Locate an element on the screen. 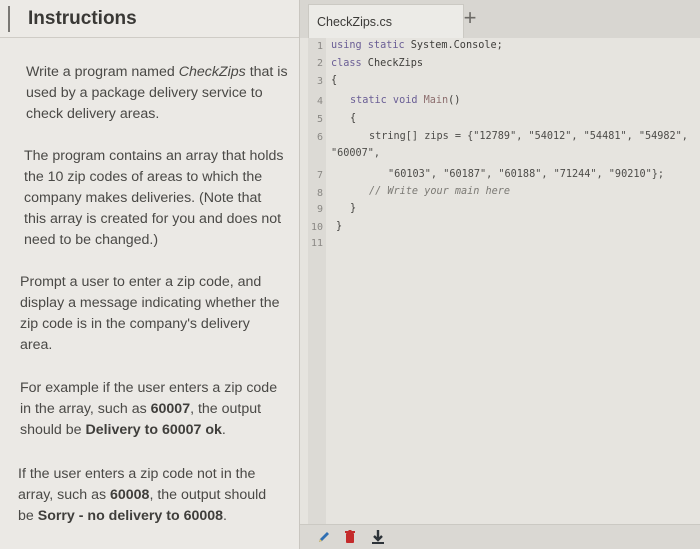 The width and height of the screenshot is (700, 549). line-number: 11 is located at coordinates (316, 243).